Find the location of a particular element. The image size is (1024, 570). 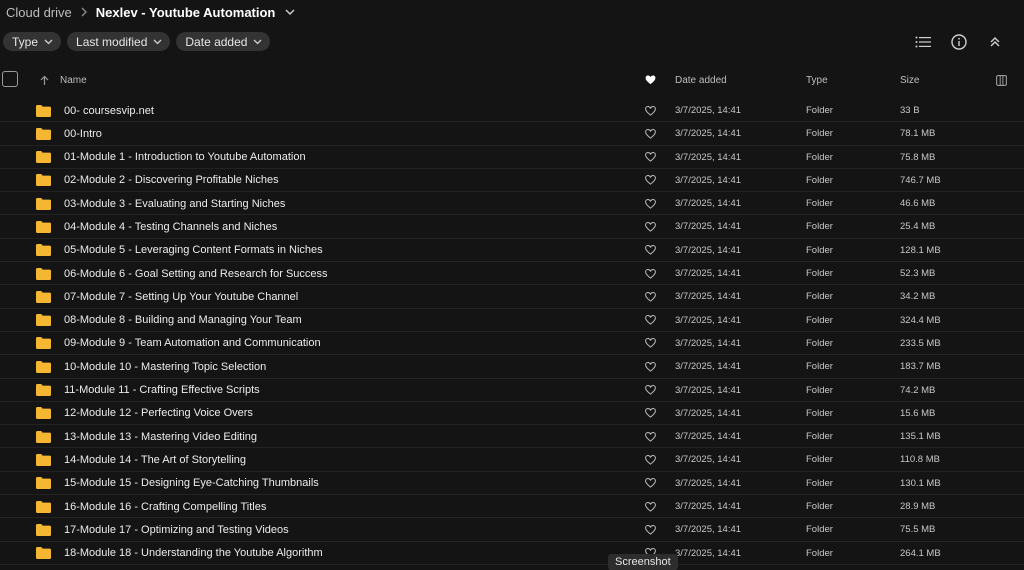

folder-name: 14-Module 14 - The Art of Storytelling is located at coordinates (155, 459).